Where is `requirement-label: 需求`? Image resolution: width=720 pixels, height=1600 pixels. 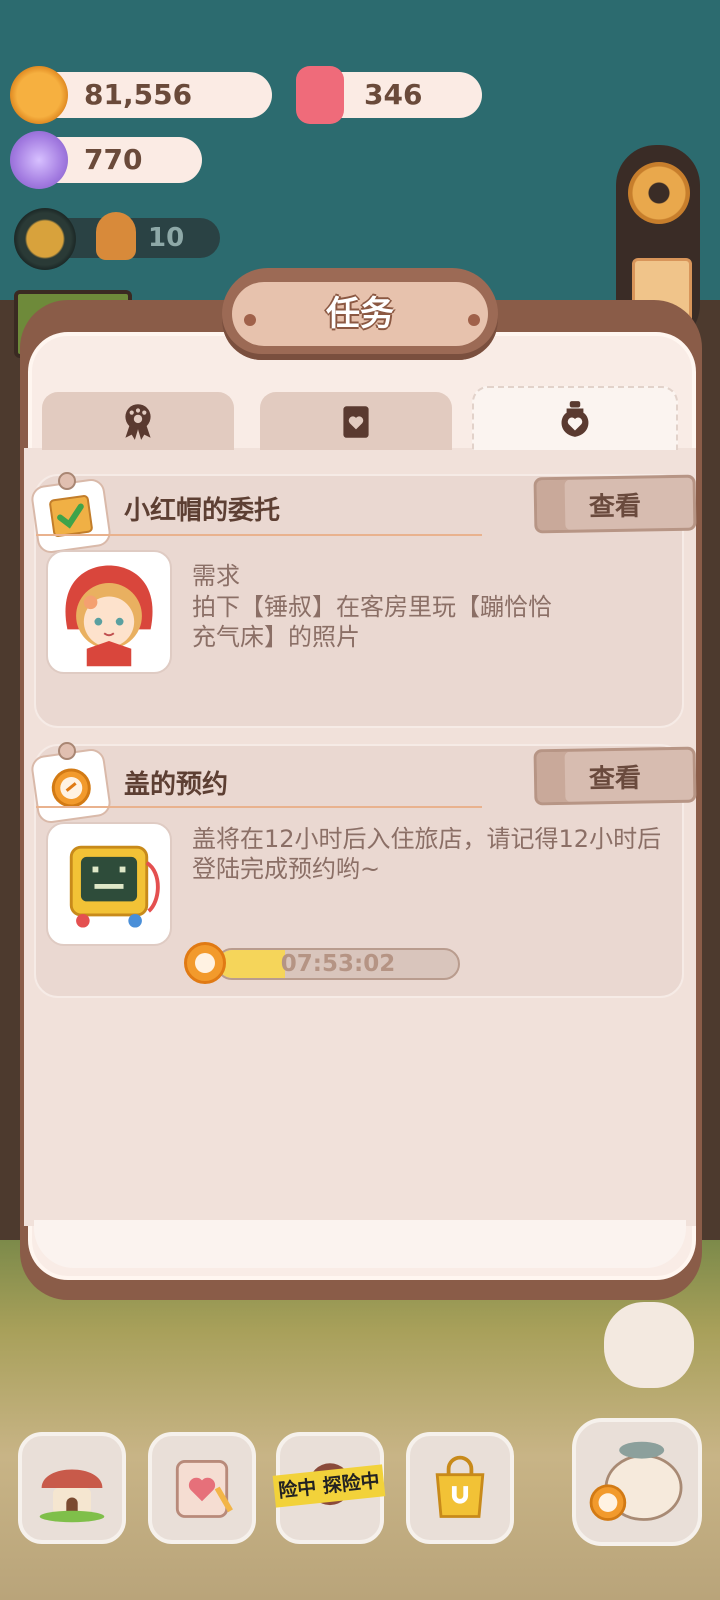 requirement-label: 需求 is located at coordinates (216, 576).